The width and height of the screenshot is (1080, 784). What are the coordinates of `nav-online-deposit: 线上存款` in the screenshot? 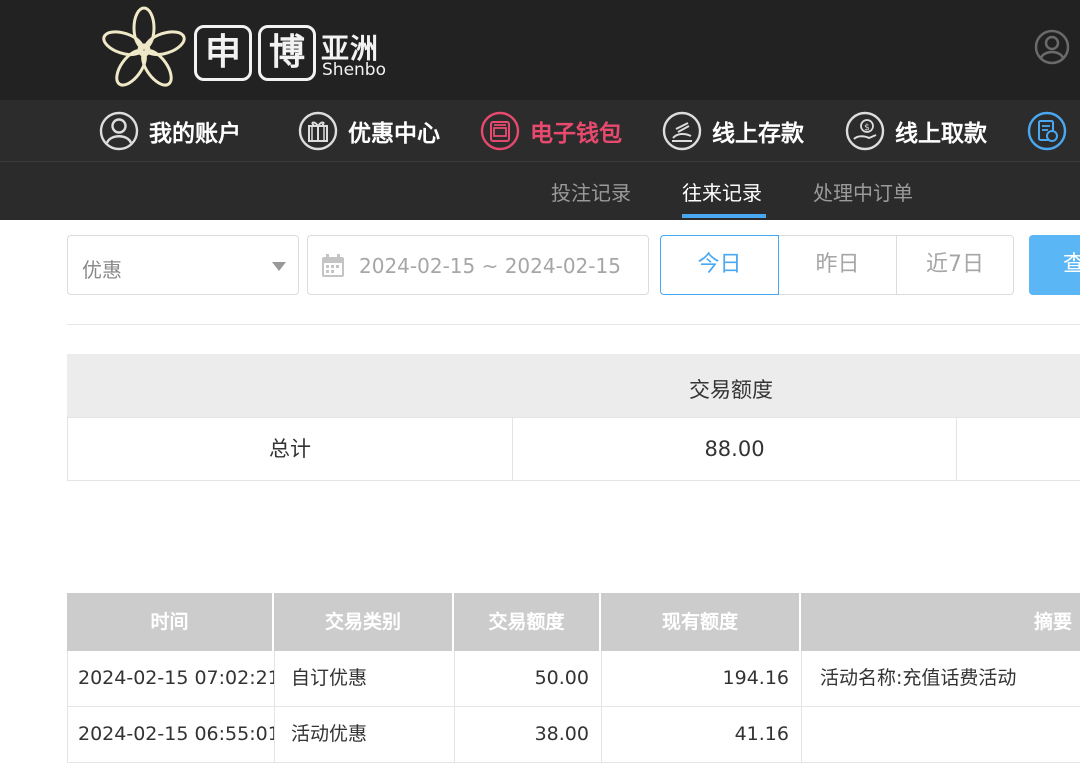 It's located at (733, 131).